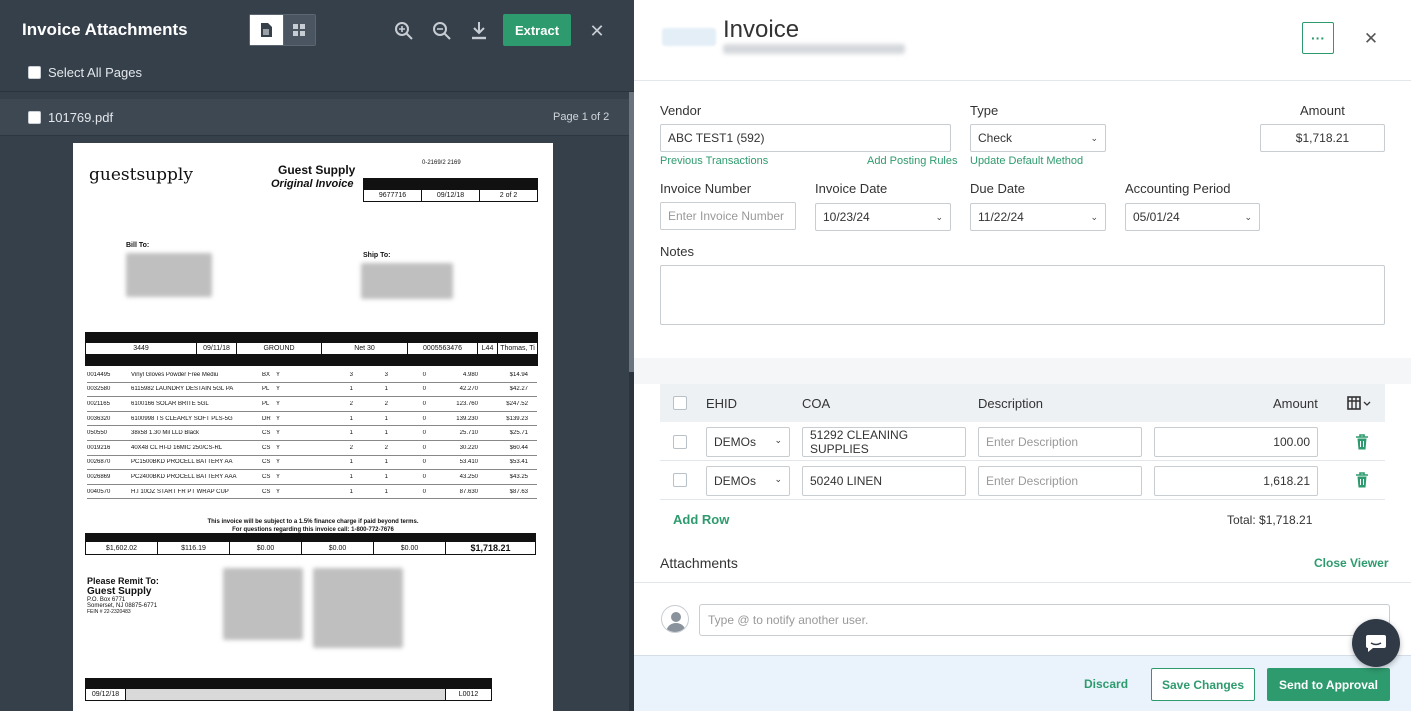  Describe the element at coordinates (451, 195) in the screenshot. I see `invoice-date: 09/12/18` at that location.